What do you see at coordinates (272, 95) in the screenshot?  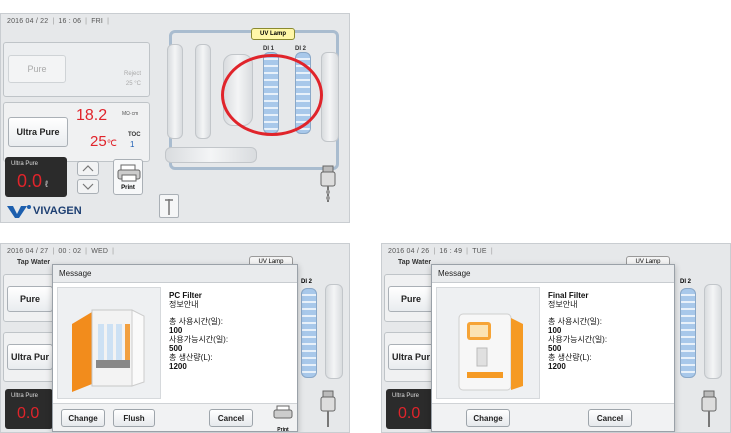 I see `highlight-circle` at bounding box center [272, 95].